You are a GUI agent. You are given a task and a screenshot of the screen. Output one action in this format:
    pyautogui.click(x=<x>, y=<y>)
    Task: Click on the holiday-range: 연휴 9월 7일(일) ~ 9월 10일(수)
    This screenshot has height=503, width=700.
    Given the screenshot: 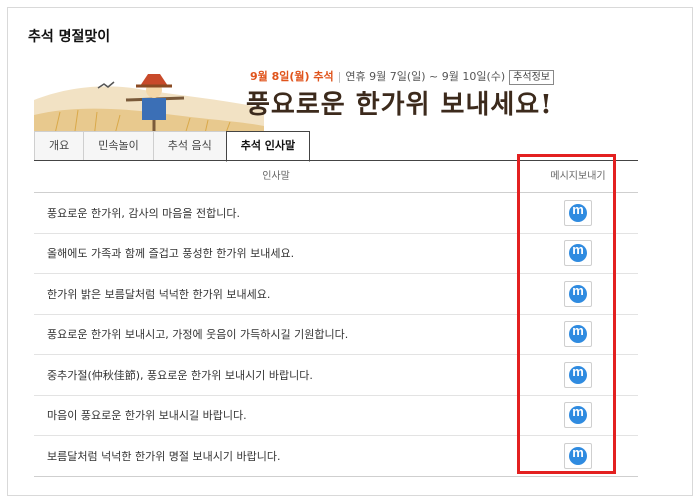 What is the action you would take?
    pyautogui.click(x=425, y=76)
    